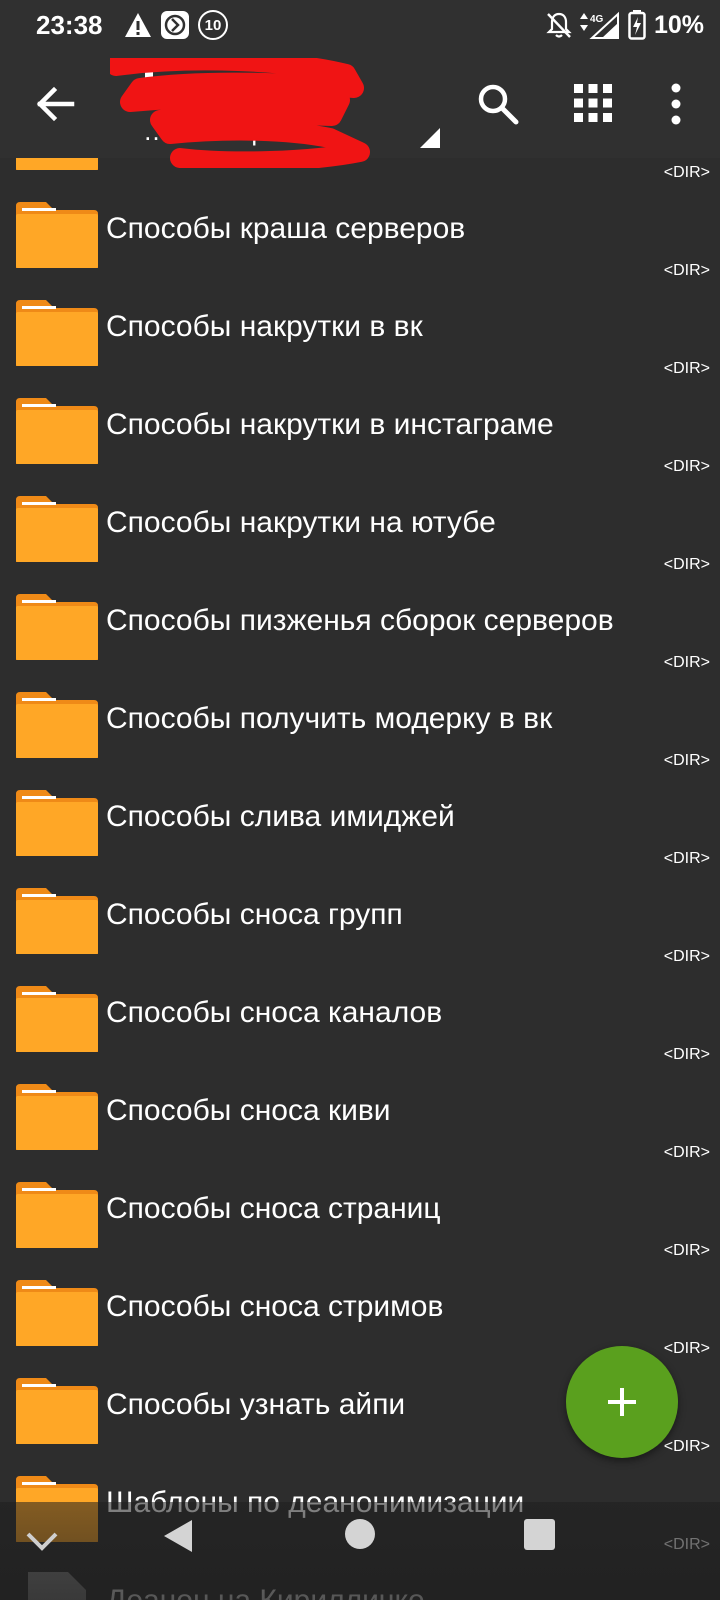  What do you see at coordinates (539, 1534) in the screenshot?
I see `nav-recents-icon` at bounding box center [539, 1534].